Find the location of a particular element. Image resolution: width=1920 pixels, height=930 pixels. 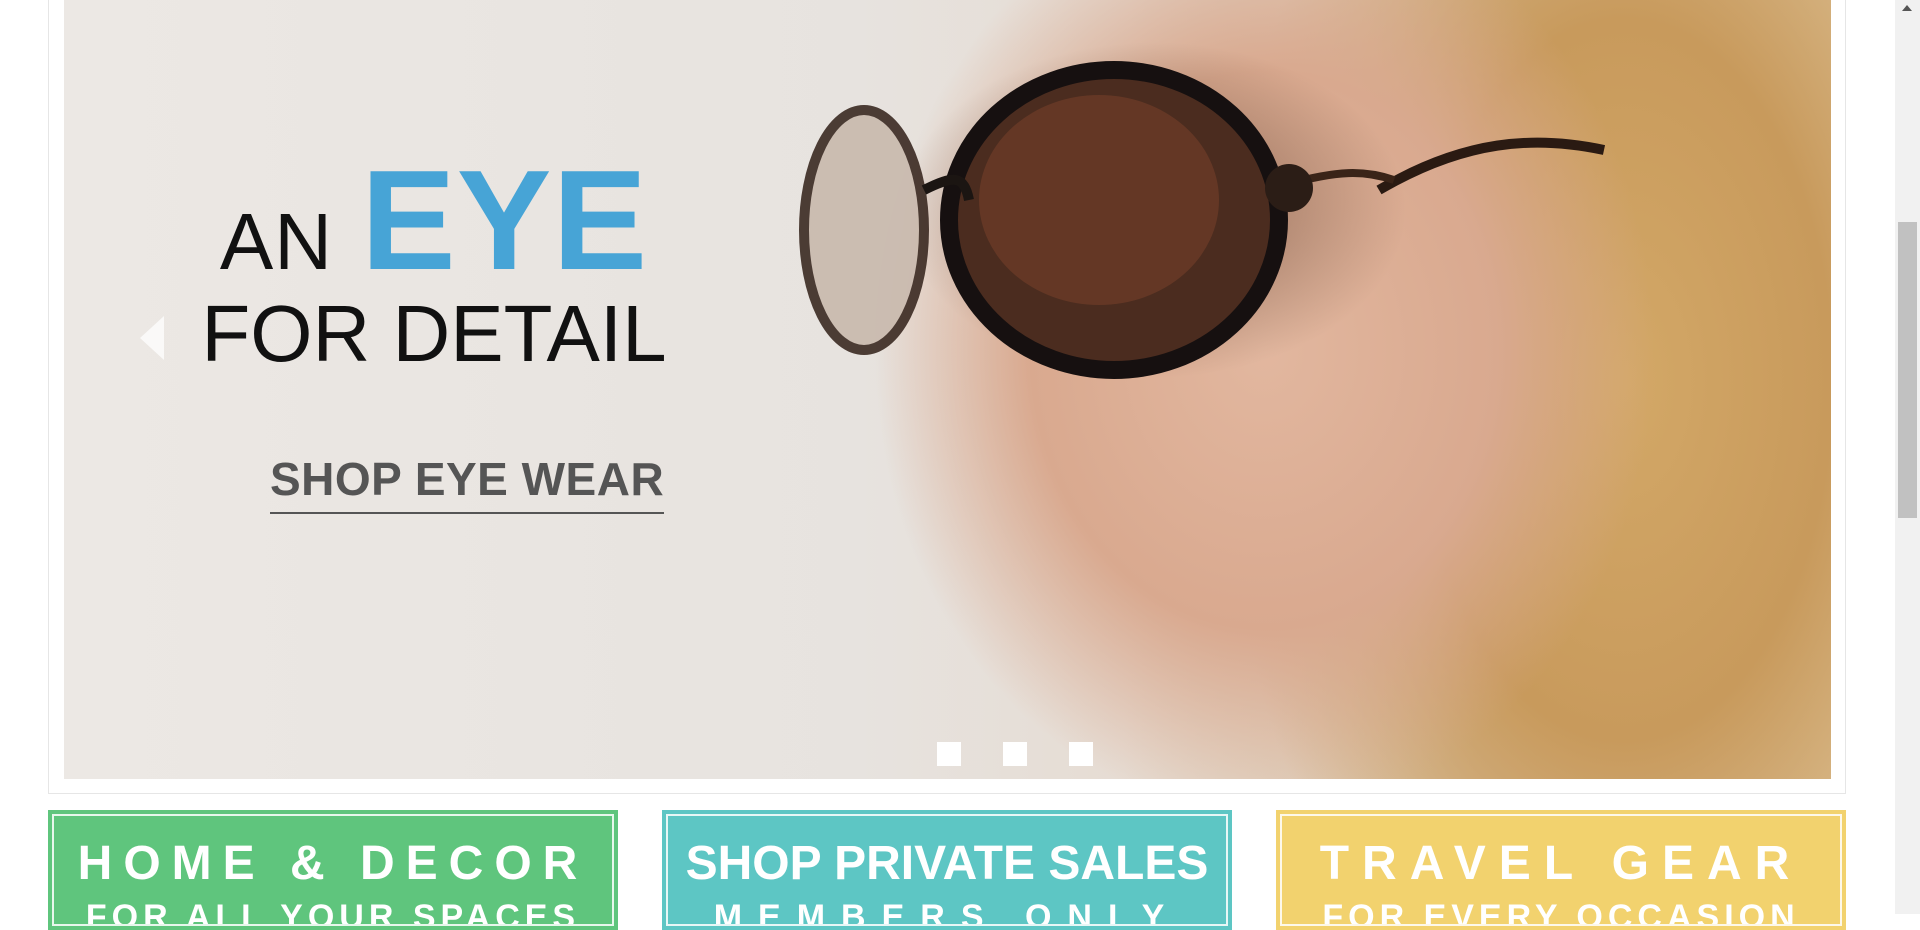

headline-an: AN is located at coordinates (276, 241).